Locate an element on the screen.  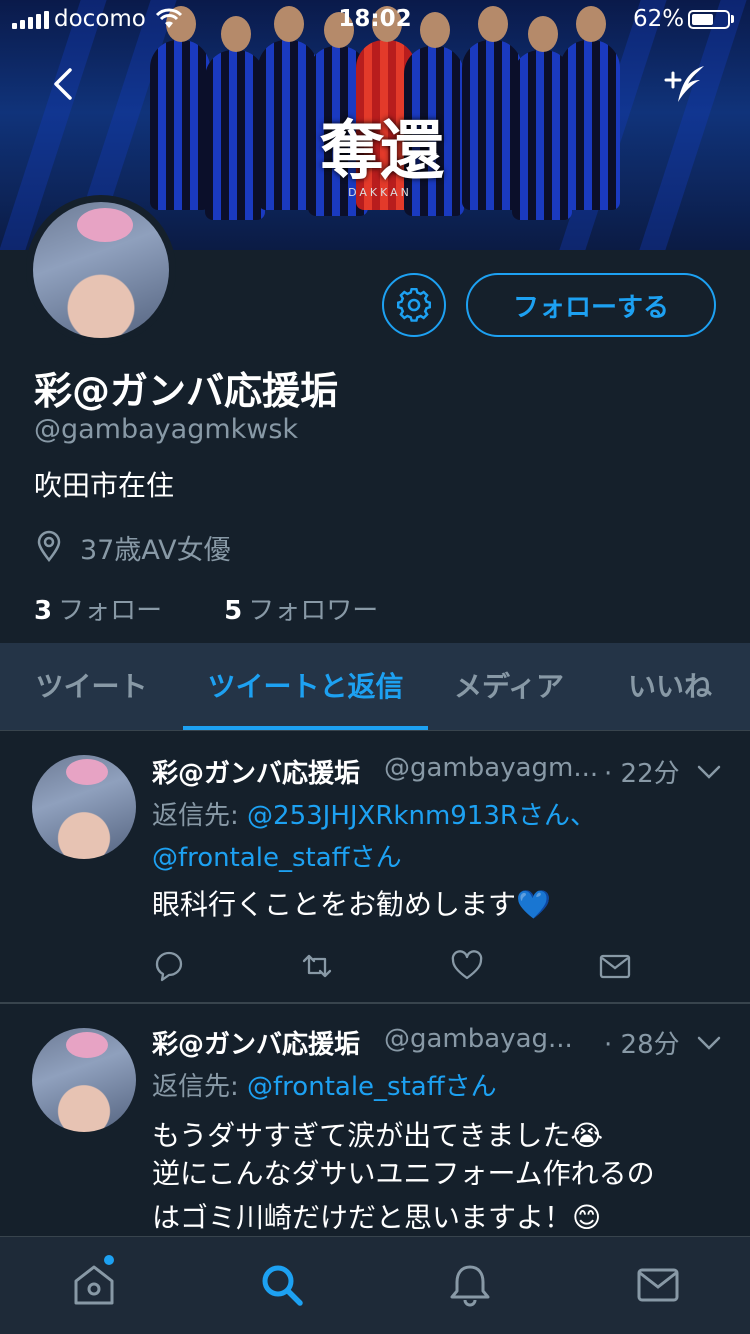
status-bar: docomo 18:02 62% is located at coordinates (375, 20).